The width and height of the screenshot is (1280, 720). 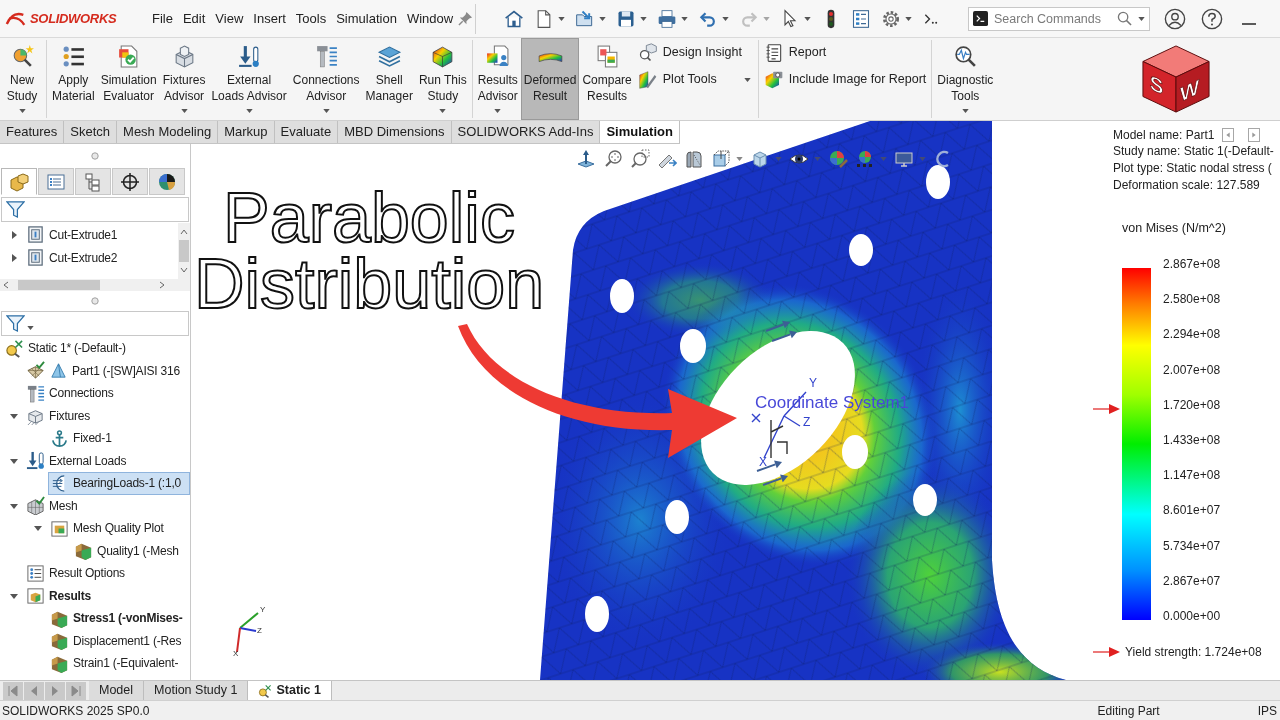 I want to click on help-icon, so click(x=1212, y=18).